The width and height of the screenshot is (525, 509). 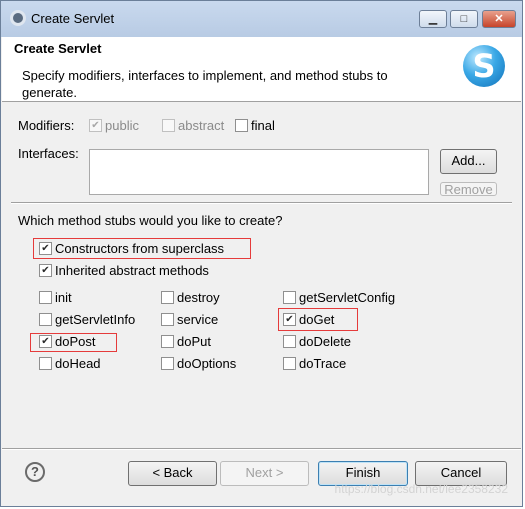 What do you see at coordinates (194, 341) in the screenshot?
I see `doput-label: doPut` at bounding box center [194, 341].